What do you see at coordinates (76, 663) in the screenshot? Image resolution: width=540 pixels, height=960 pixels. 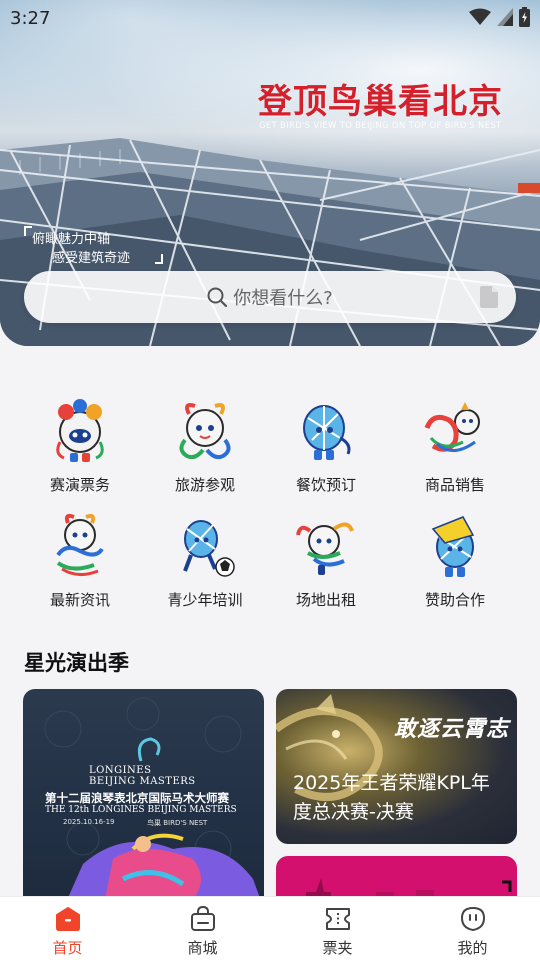 I see `section-title: 星光演出季` at bounding box center [76, 663].